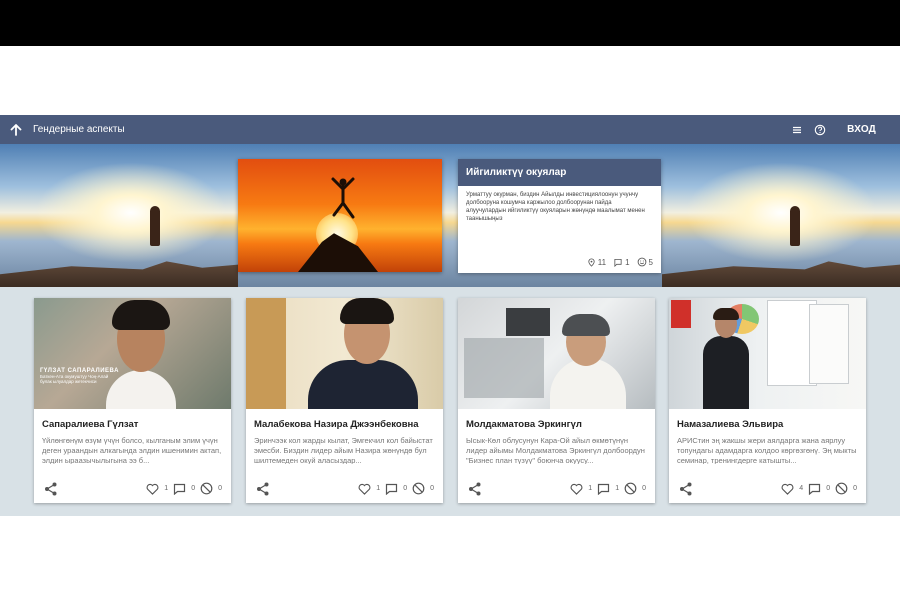 This screenshot has width=900, height=599. Describe the element at coordinates (79, 129) in the screenshot. I see `app-title: Гендерные аспекты` at that location.